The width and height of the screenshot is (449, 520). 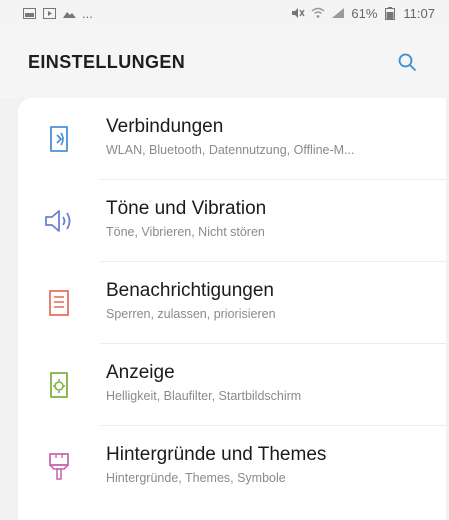 I want to click on status-bar-right: 61% 11:07, so click(x=363, y=13).